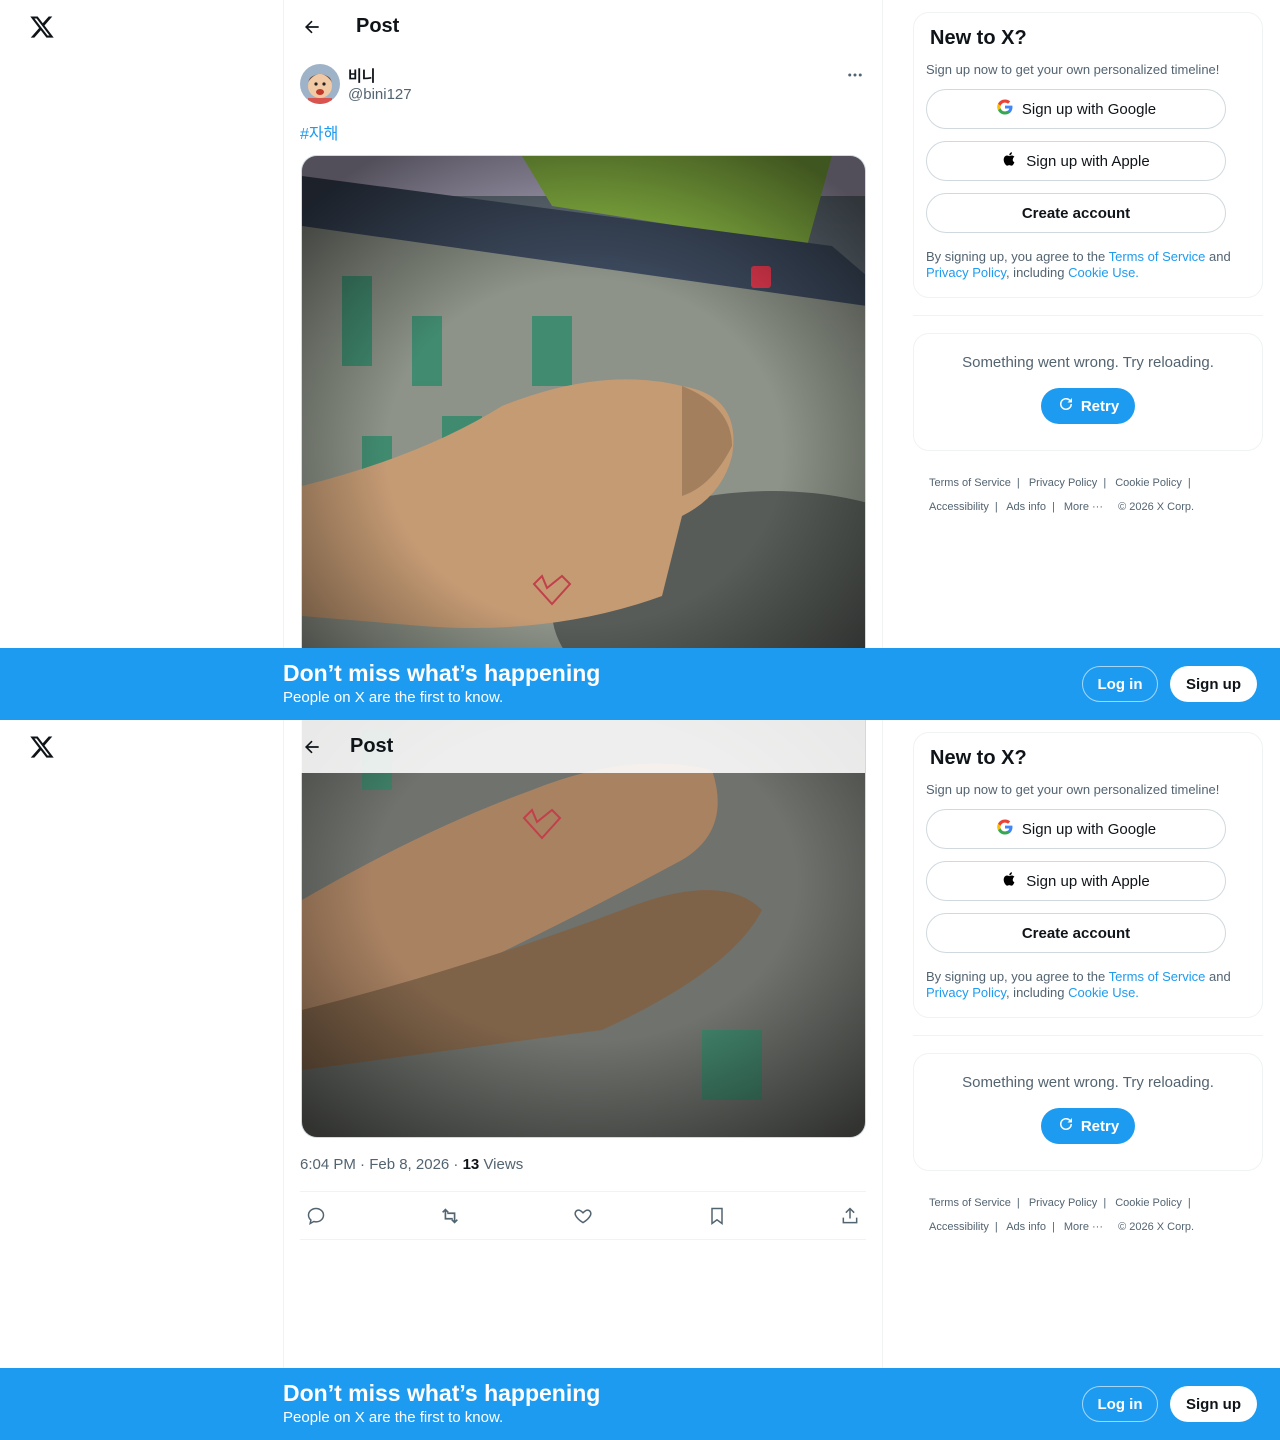 This screenshot has height=1440, width=1280. What do you see at coordinates (381, 1164) in the screenshot?
I see `post-timestamp: 6:04 PM · Feb 8, 2026 ·` at bounding box center [381, 1164].